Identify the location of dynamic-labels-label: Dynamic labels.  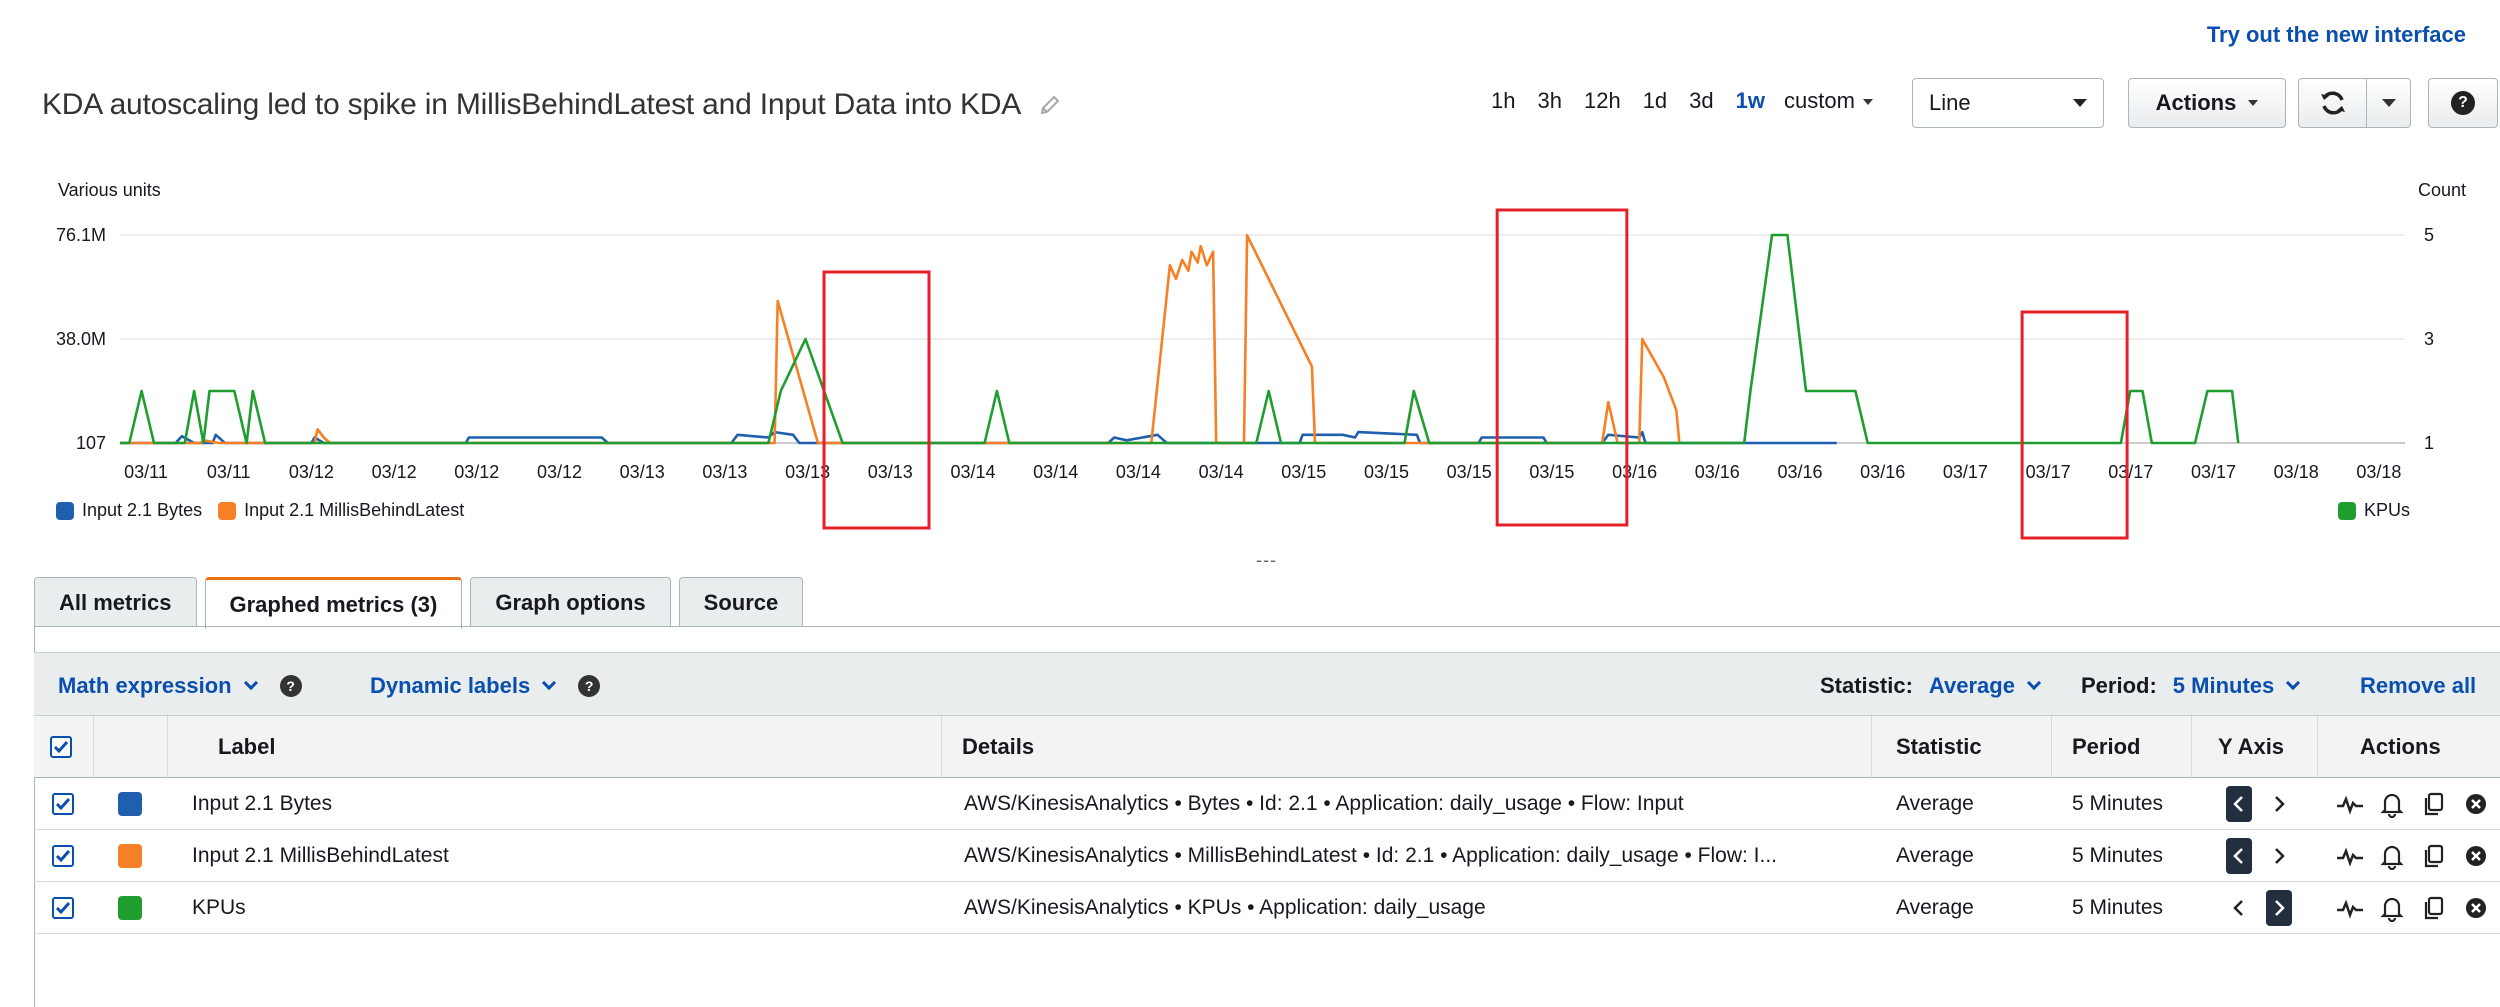
(450, 685).